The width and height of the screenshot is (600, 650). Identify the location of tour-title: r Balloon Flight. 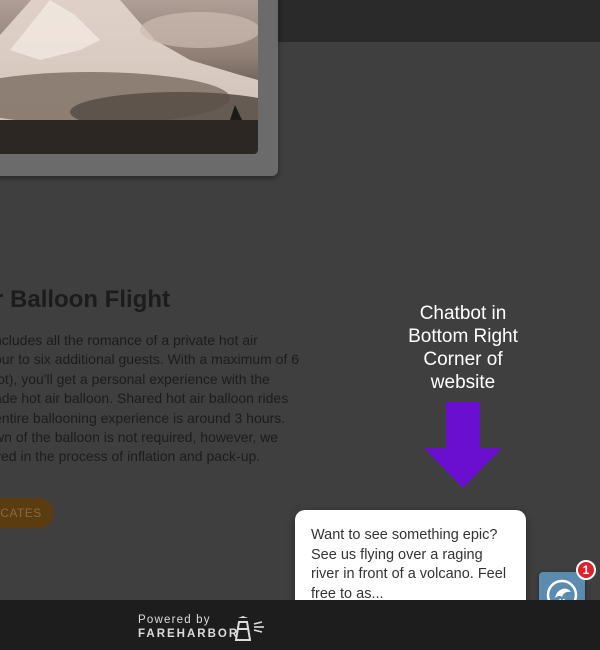
(85, 299).